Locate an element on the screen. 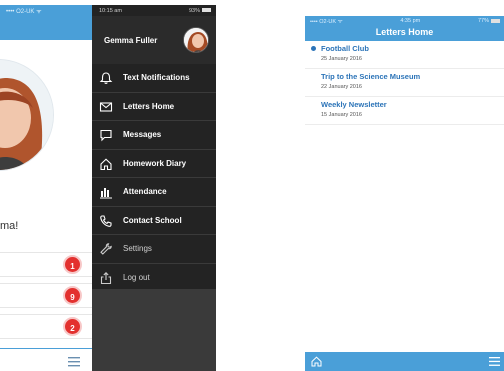  letter-title: Trip to the Science Museum is located at coordinates (371, 76).